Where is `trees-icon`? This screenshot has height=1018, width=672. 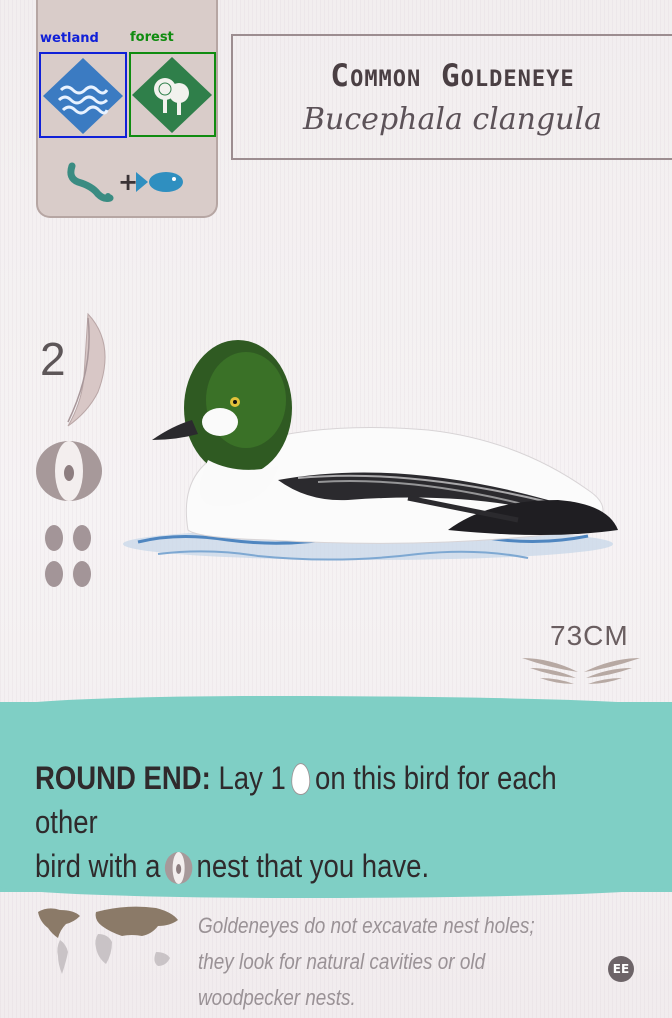
trees-icon is located at coordinates (172, 95).